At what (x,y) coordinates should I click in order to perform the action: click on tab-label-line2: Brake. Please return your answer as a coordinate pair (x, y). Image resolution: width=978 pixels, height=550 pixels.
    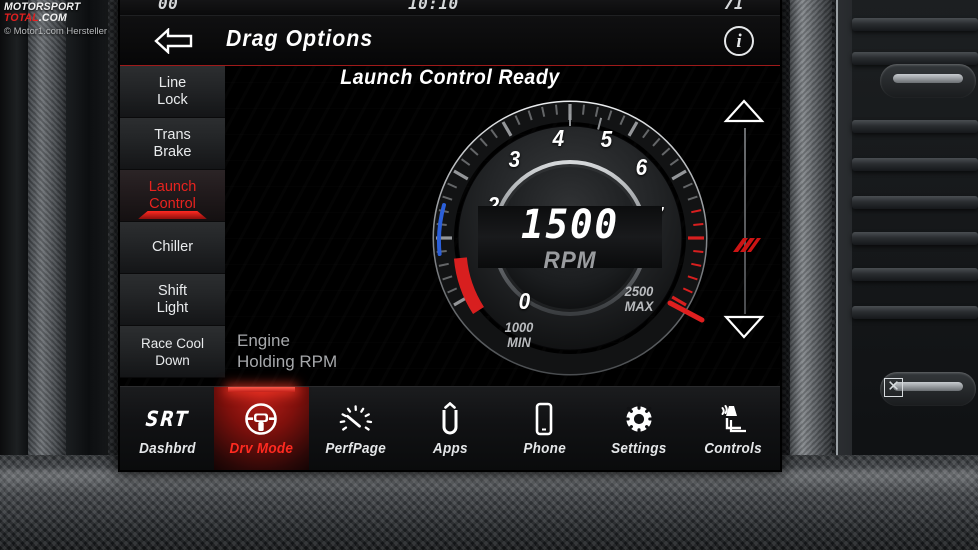
    Looking at the image, I should click on (172, 151).